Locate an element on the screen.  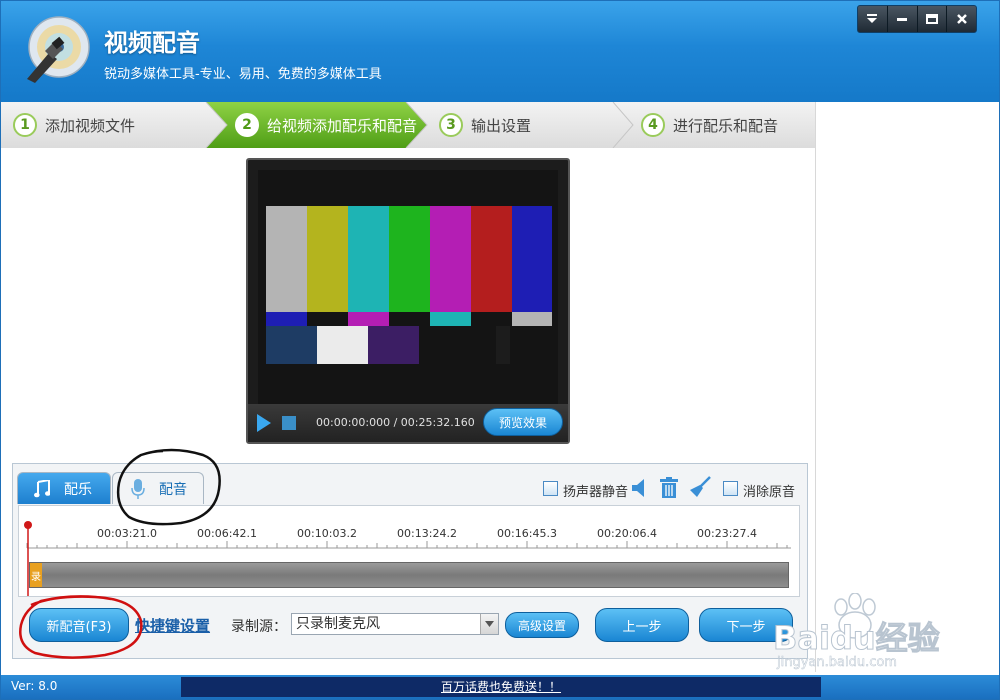
wizard-steps: 1 添加视频文件 2 给视频添加配乐和配音 3 输出设置 4 进行配乐和配音 is located at coordinates (408, 125).